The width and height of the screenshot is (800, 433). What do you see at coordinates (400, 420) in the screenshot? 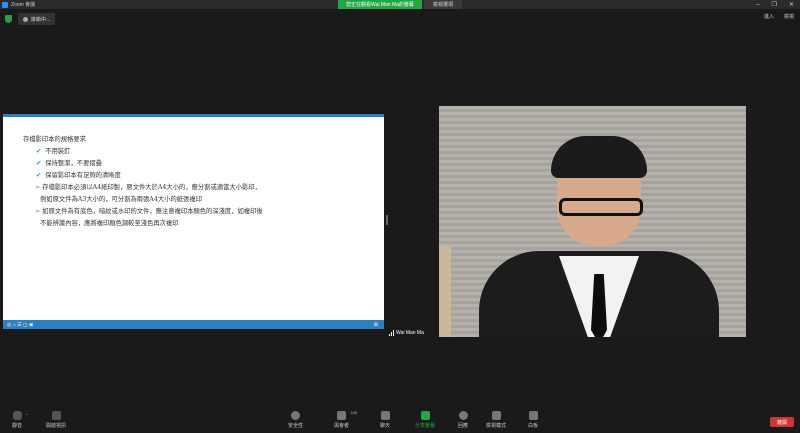
I see `meeting-toolbar: 靜音 ^ 開啟視訊 安全性 與會者 188 聊天 分享螢幕 回應 檢視模式 白板` at bounding box center [400, 420].